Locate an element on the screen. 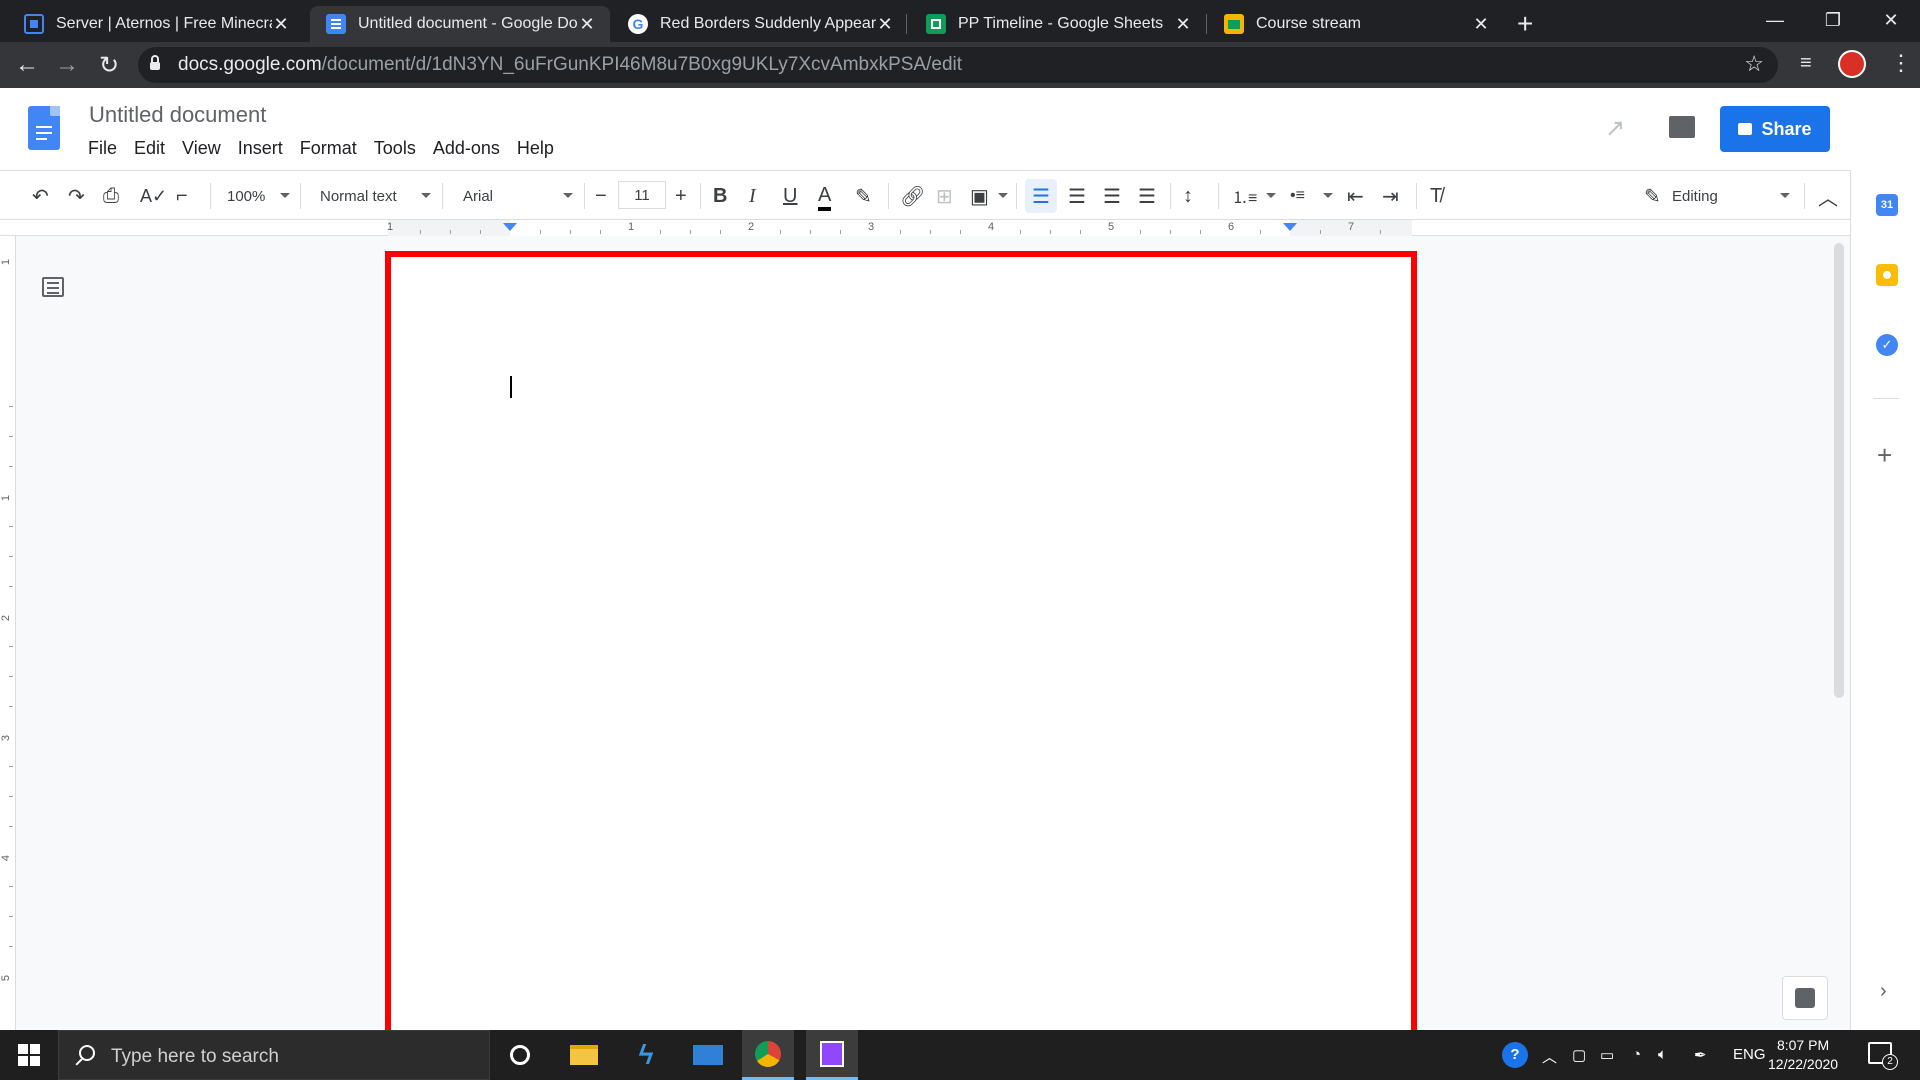 The image size is (1920, 1080). tab-aternos: Server | Aternos | Free Minecraft ✕ is located at coordinates (156, 24).